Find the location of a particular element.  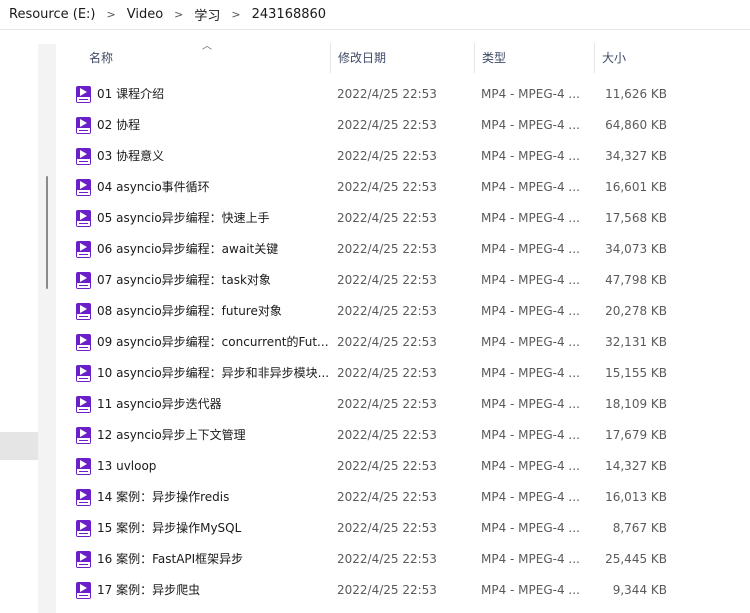

file-name: 13 uvloop is located at coordinates (127, 466).